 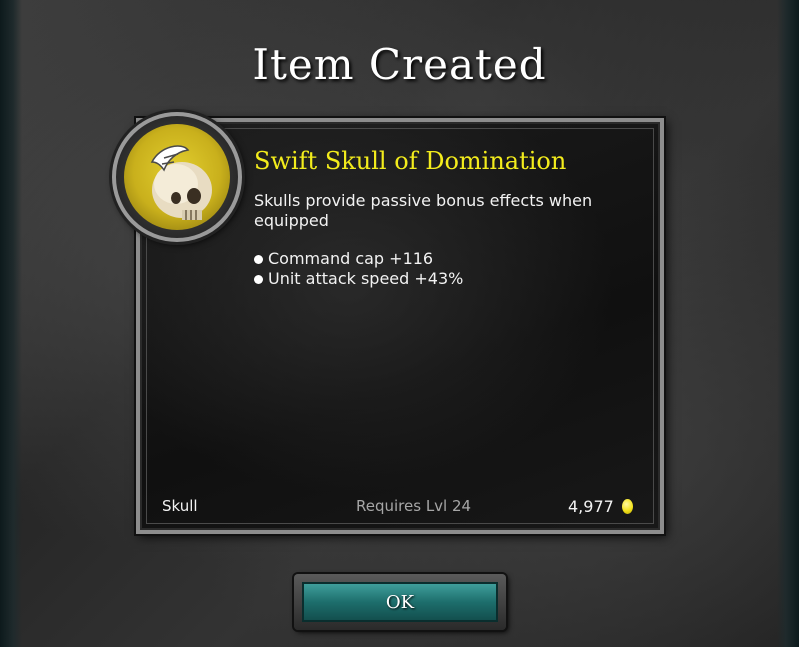 What do you see at coordinates (591, 506) in the screenshot?
I see `price-value: 4,977` at bounding box center [591, 506].